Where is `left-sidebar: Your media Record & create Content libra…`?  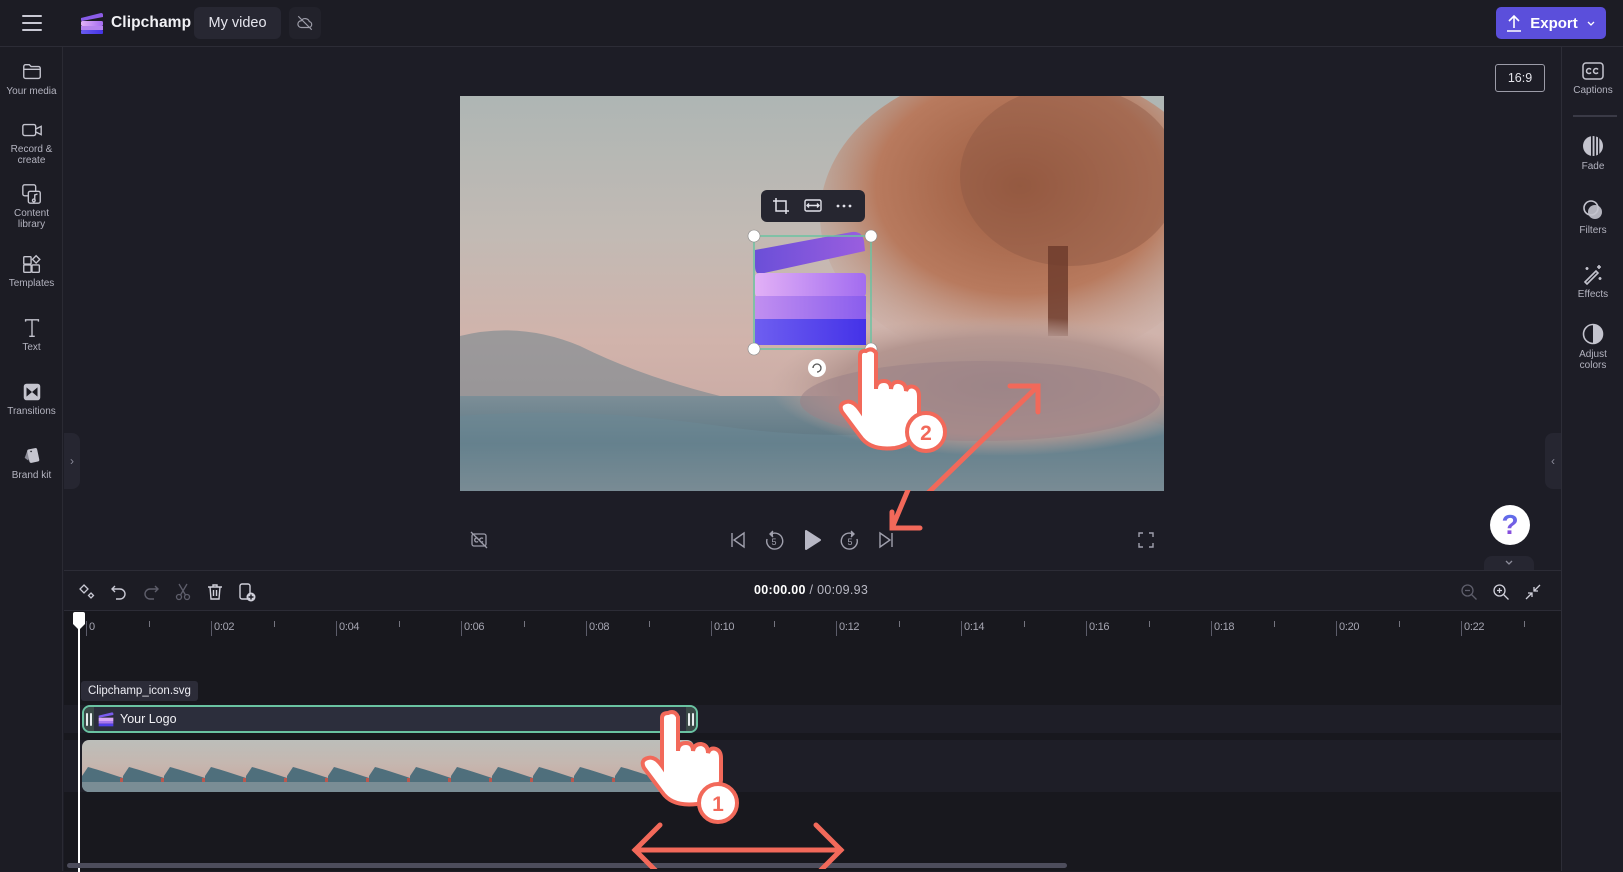
left-sidebar: Your media Record & create Content libra… is located at coordinates (31, 459).